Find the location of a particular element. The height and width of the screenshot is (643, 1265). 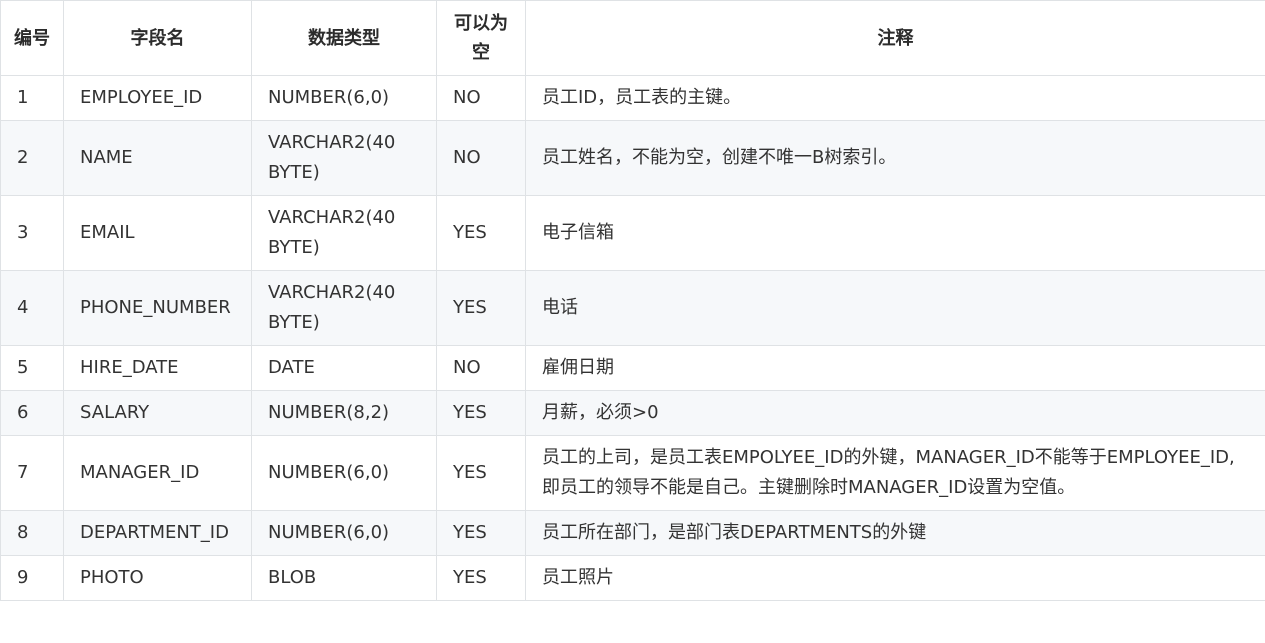

cell-comment: 电子信箱 is located at coordinates (895, 233).